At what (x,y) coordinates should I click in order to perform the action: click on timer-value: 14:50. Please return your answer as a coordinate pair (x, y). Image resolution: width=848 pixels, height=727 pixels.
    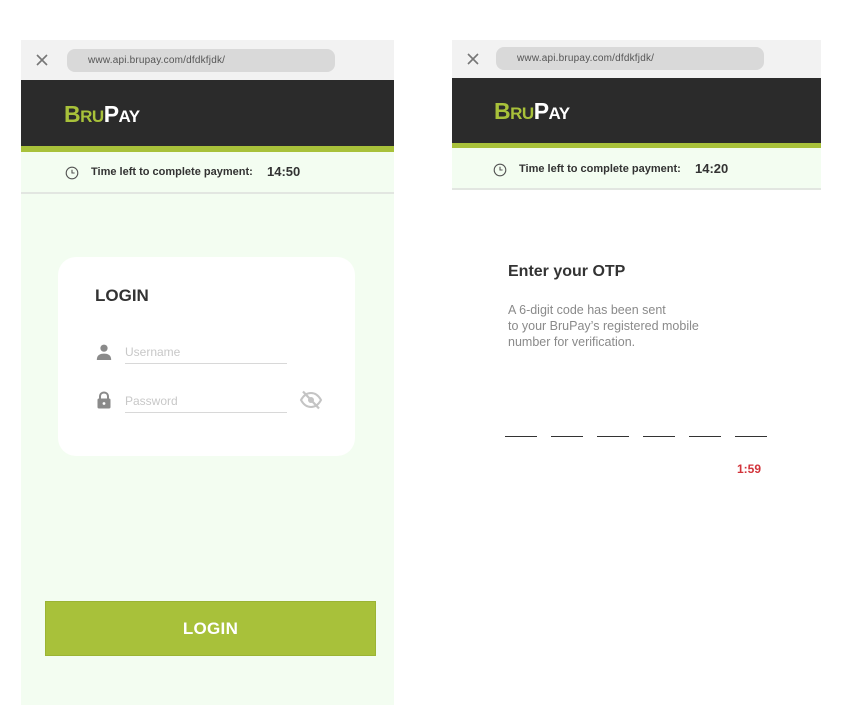
    Looking at the image, I should click on (284, 171).